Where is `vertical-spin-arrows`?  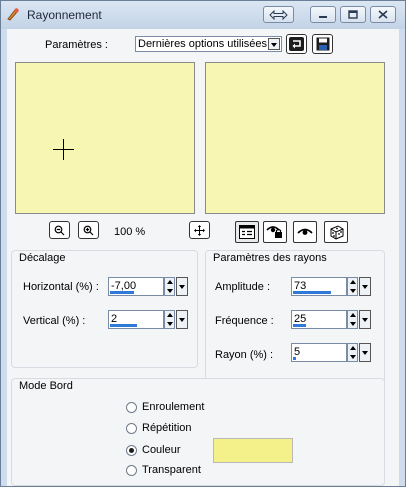
vertical-spin-arrows is located at coordinates (169, 319).